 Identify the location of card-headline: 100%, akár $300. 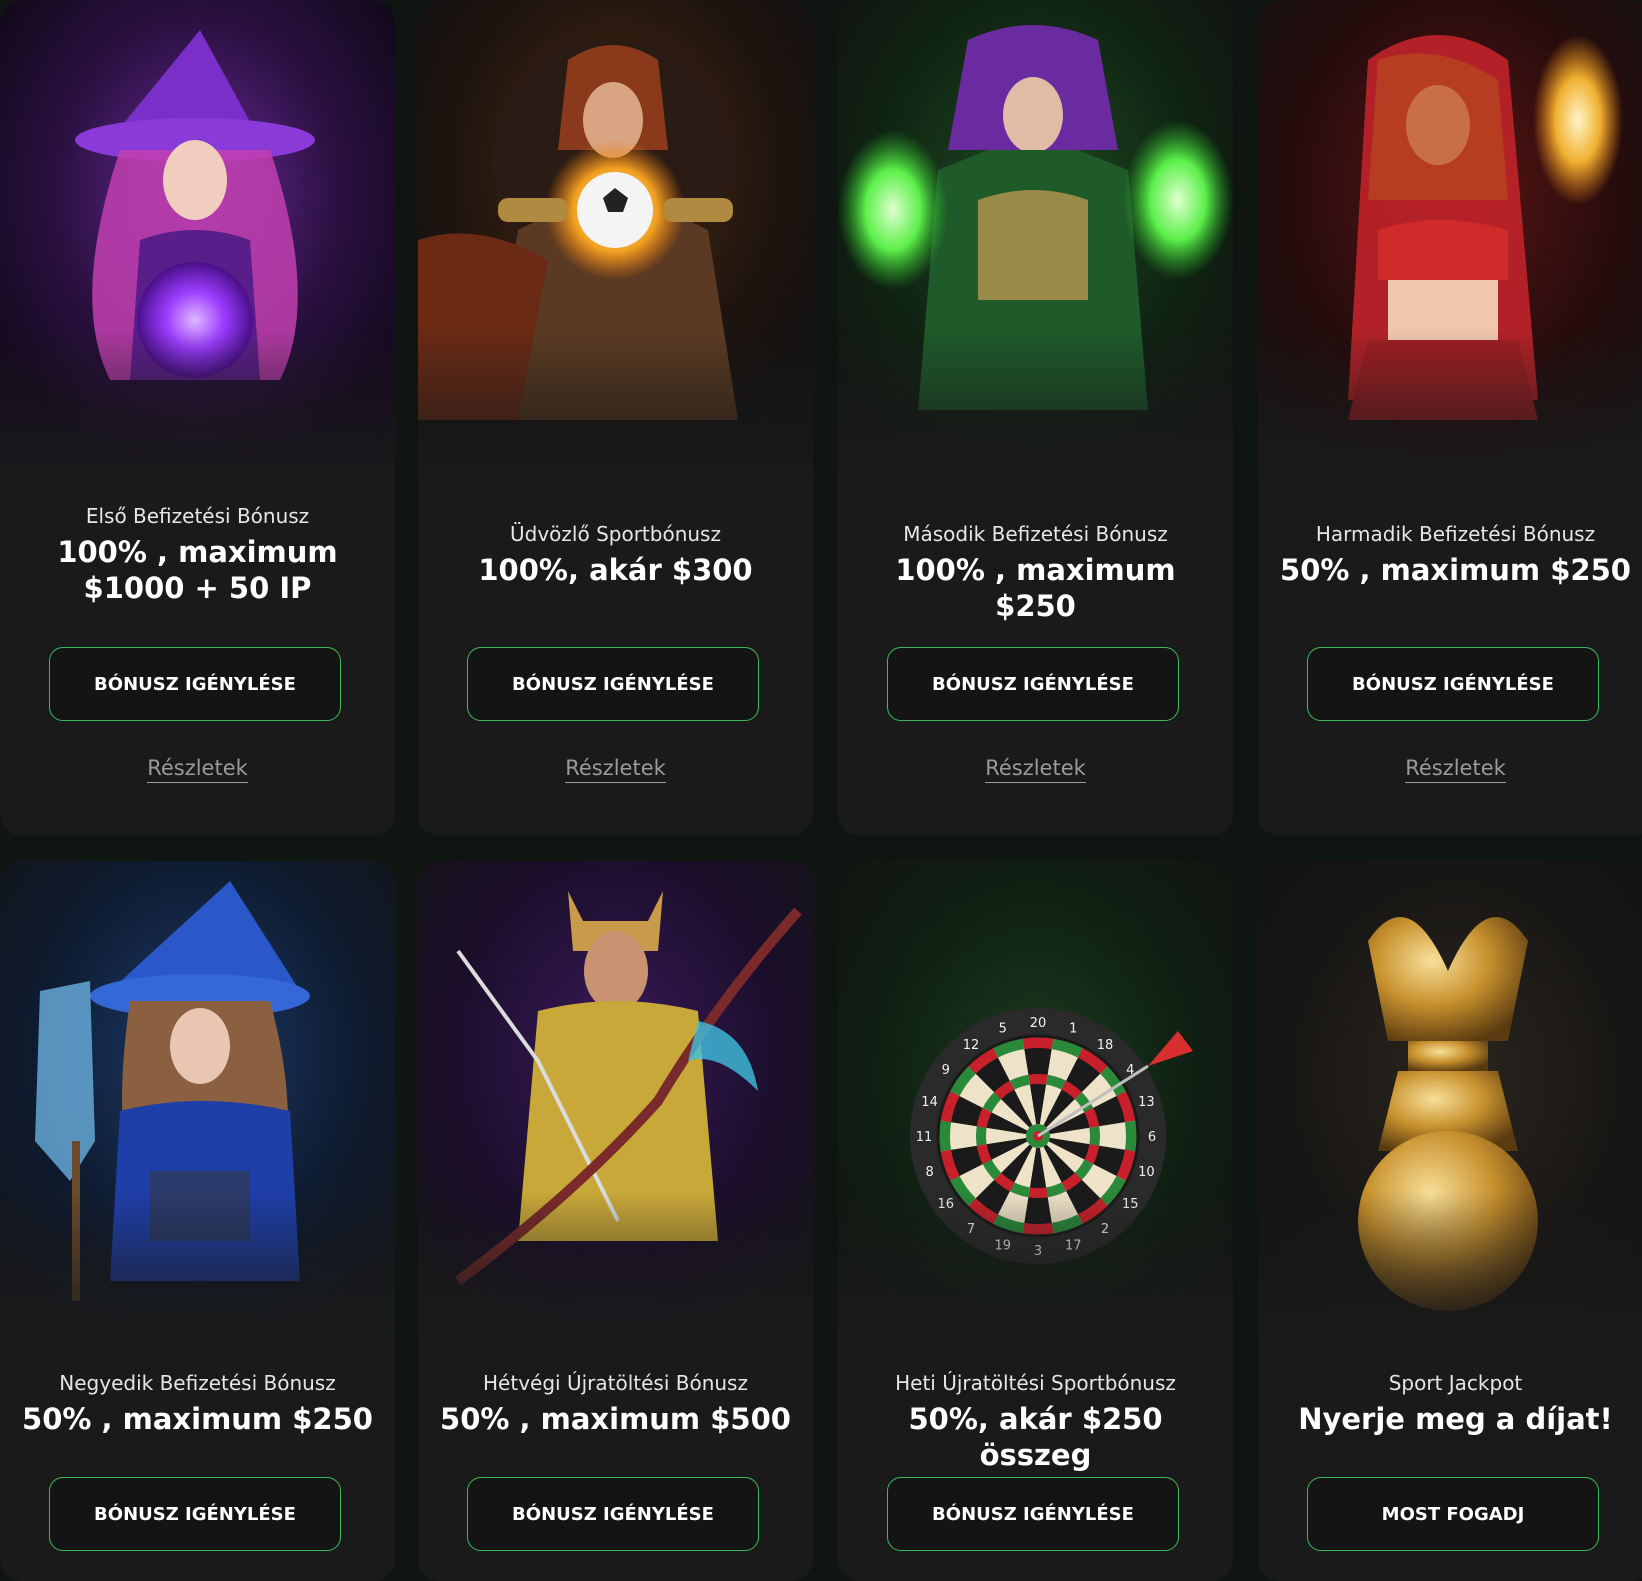
(615, 570).